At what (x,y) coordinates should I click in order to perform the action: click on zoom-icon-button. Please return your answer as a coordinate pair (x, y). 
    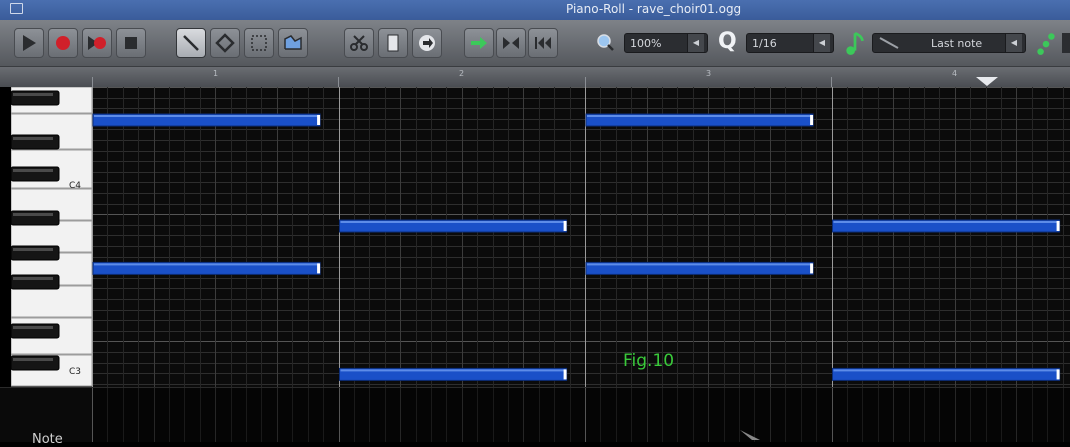
    Looking at the image, I should click on (606, 43).